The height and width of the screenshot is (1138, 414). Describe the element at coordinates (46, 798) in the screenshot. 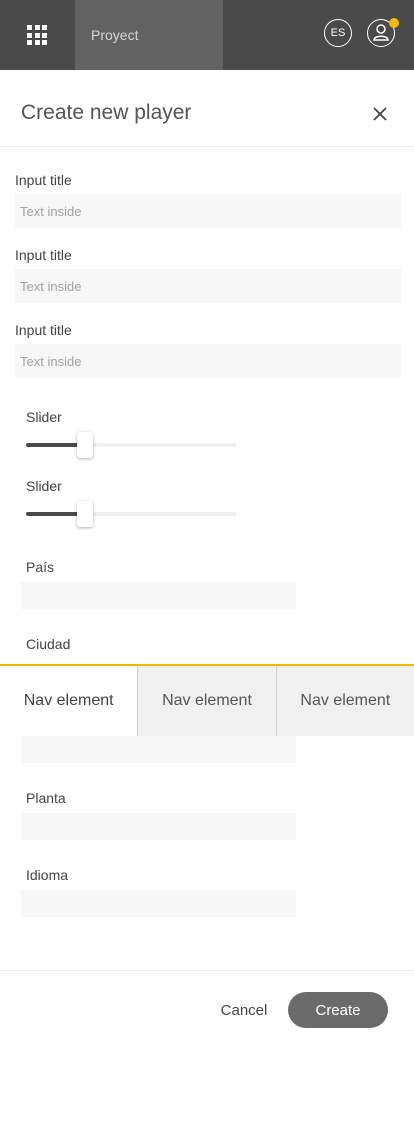

I see `floor-label: Planta` at that location.